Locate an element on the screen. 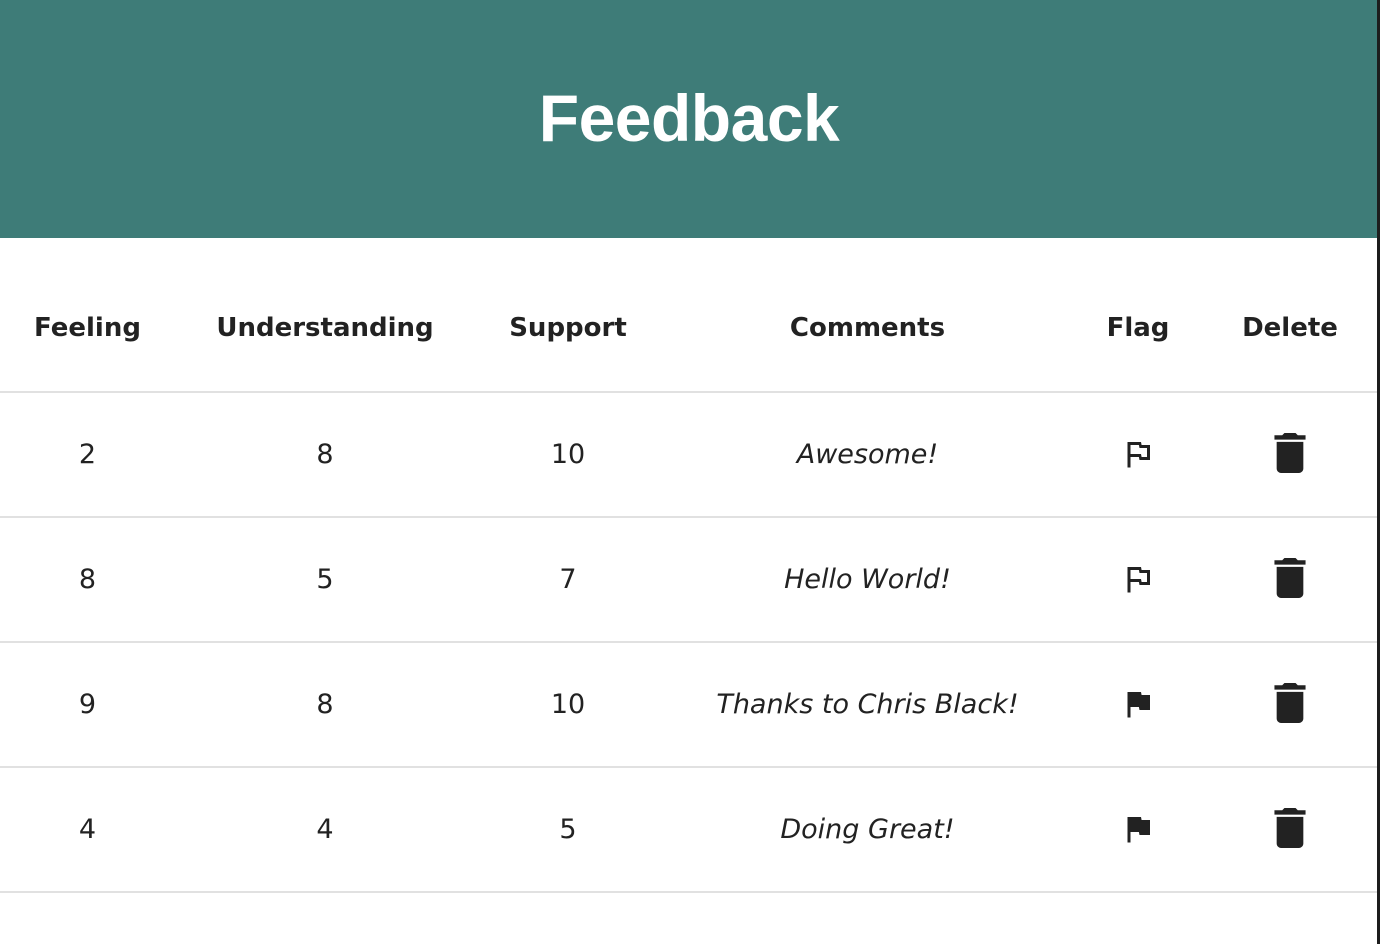 This screenshot has width=1380, height=944. table-row: 4 4 5 Doing Great! is located at coordinates (689, 830).